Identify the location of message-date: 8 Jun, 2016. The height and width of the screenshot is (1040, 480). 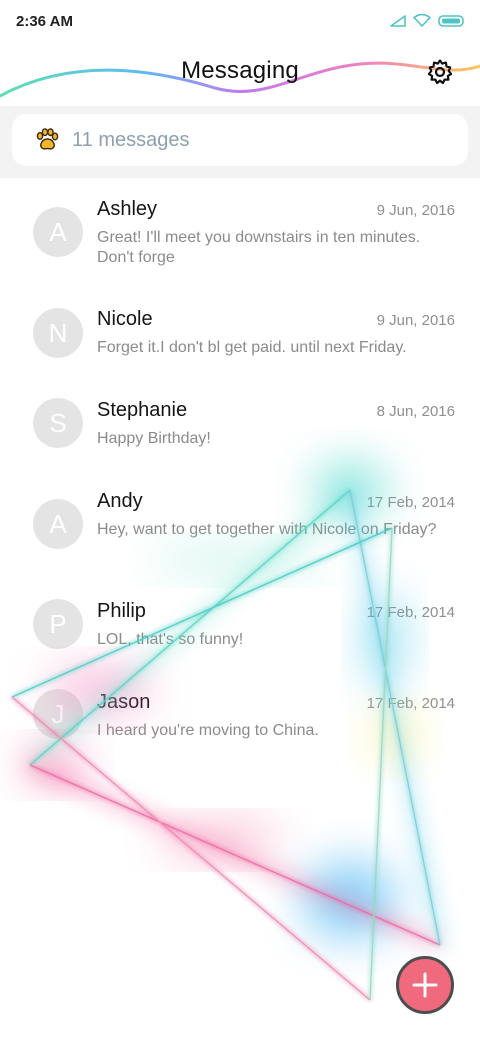
(415, 411).